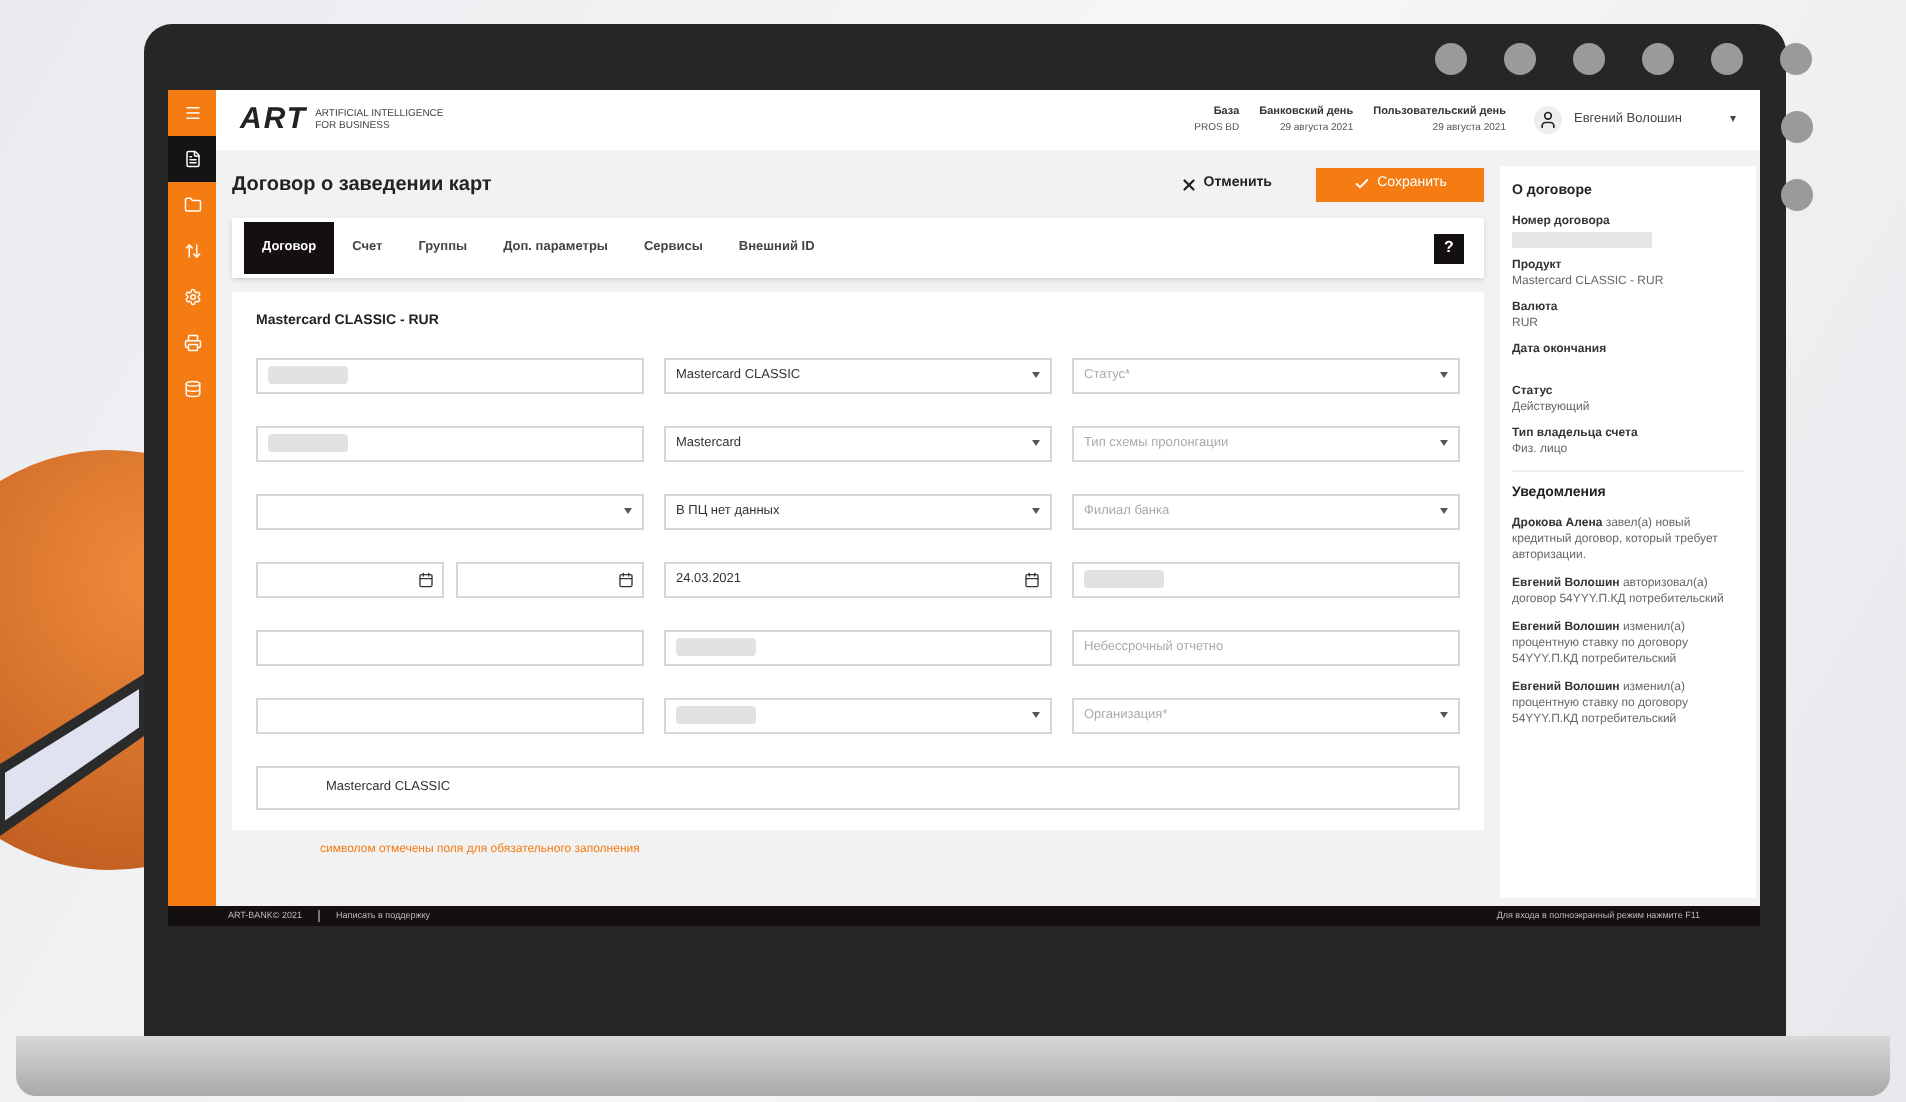 This screenshot has width=1906, height=1102. I want to click on document-icon, so click(192, 159).